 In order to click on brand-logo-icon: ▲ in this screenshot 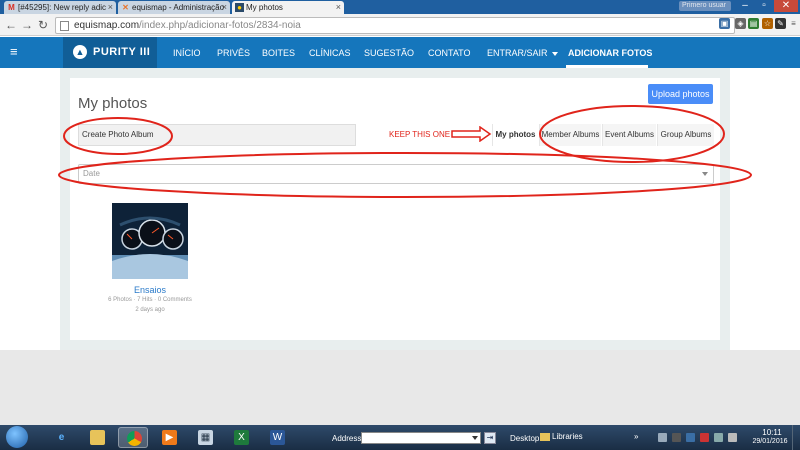, I will do `click(80, 52)`.